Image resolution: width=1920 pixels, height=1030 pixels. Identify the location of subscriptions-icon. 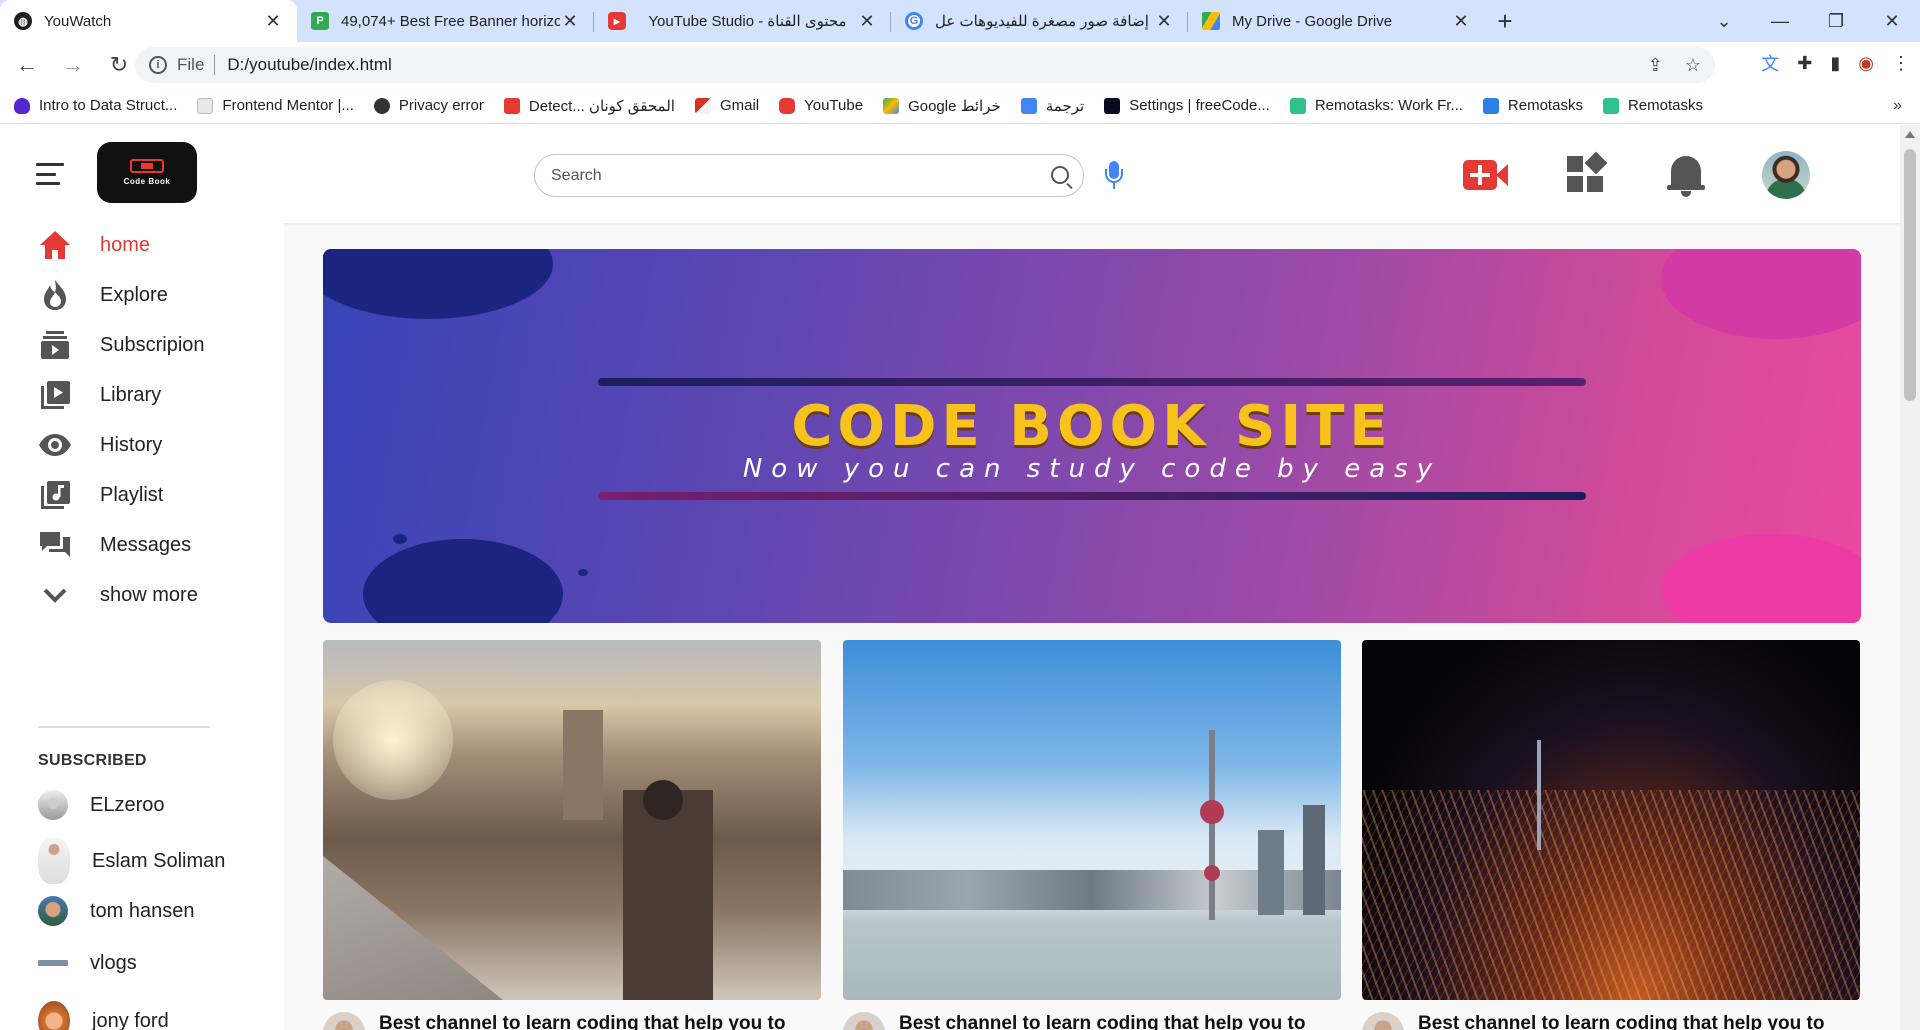
(55, 345).